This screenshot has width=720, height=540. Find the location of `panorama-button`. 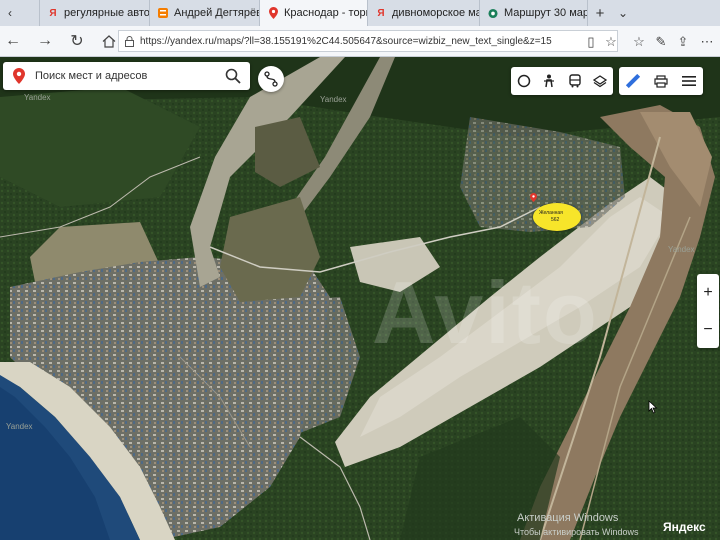

panorama-button is located at coordinates (524, 81).